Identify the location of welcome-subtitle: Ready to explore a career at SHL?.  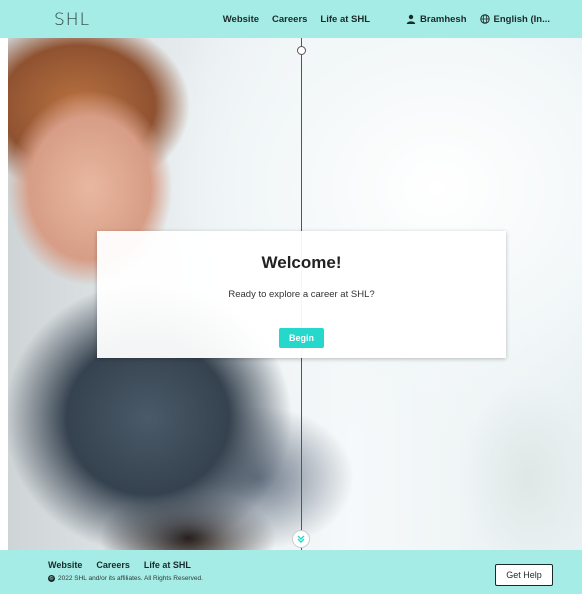
(301, 294).